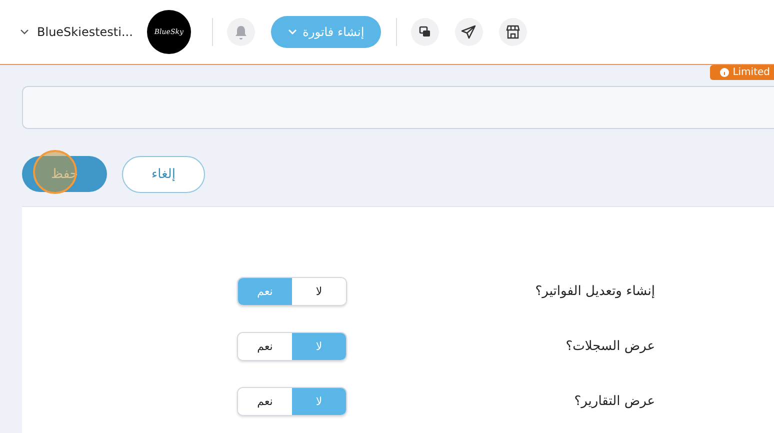 The width and height of the screenshot is (774, 433). I want to click on input-field, so click(398, 107).